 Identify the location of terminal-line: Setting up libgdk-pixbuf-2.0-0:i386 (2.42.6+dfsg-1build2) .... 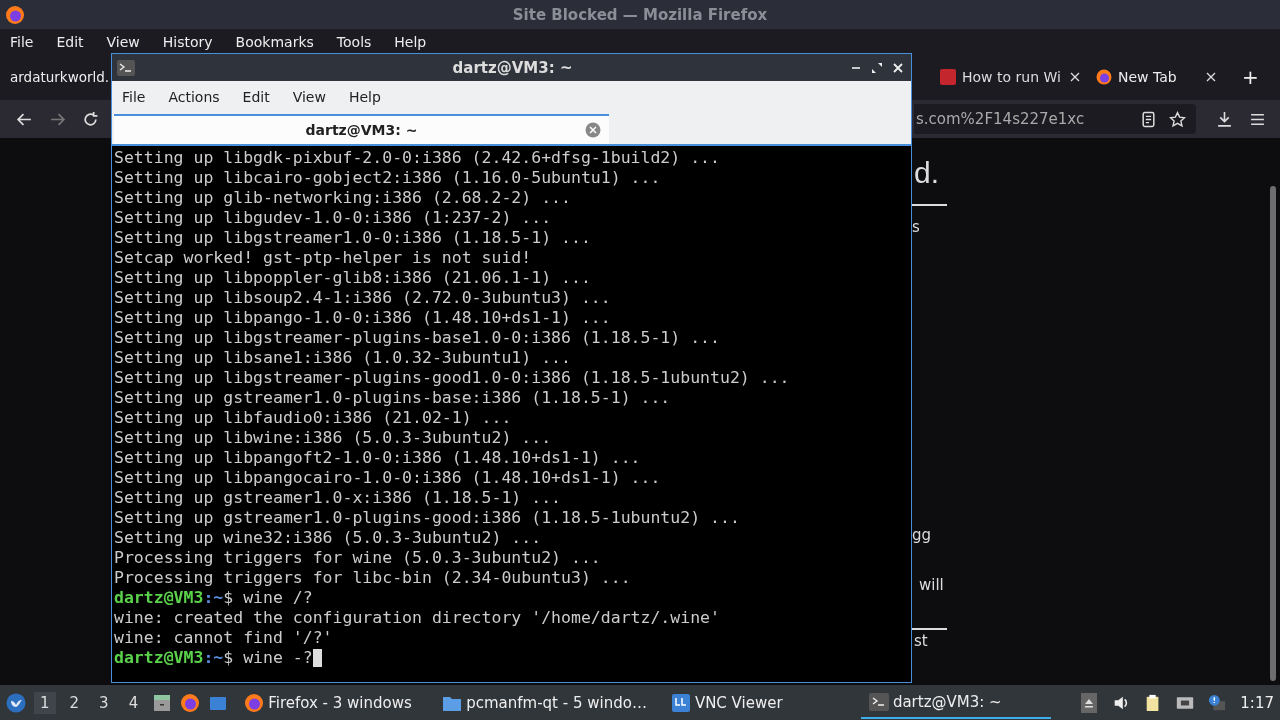
(417, 158).